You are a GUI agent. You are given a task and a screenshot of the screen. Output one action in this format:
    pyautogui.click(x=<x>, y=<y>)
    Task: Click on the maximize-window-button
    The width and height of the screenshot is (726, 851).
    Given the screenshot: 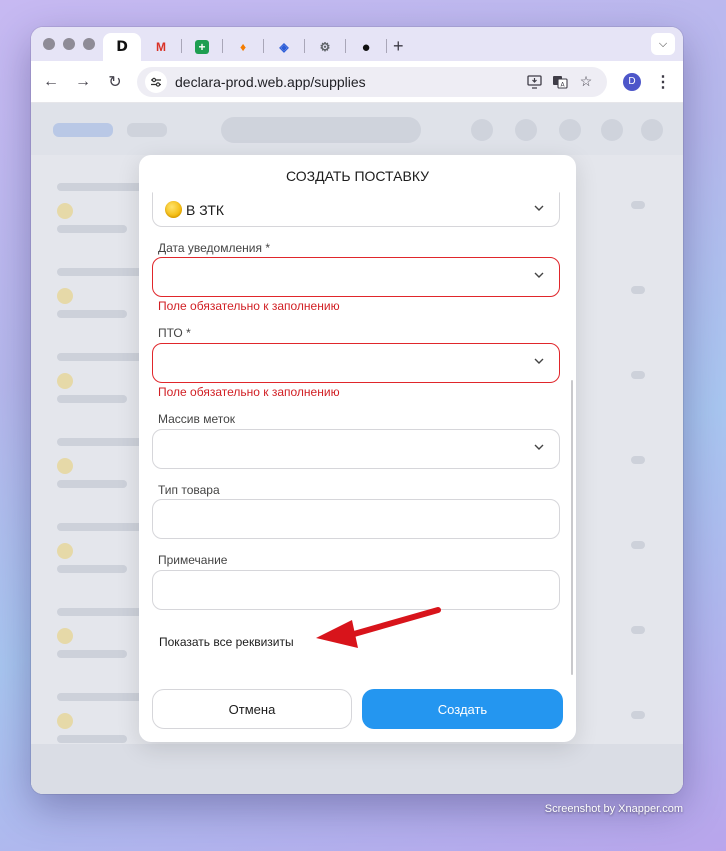 What is the action you would take?
    pyautogui.click(x=89, y=44)
    